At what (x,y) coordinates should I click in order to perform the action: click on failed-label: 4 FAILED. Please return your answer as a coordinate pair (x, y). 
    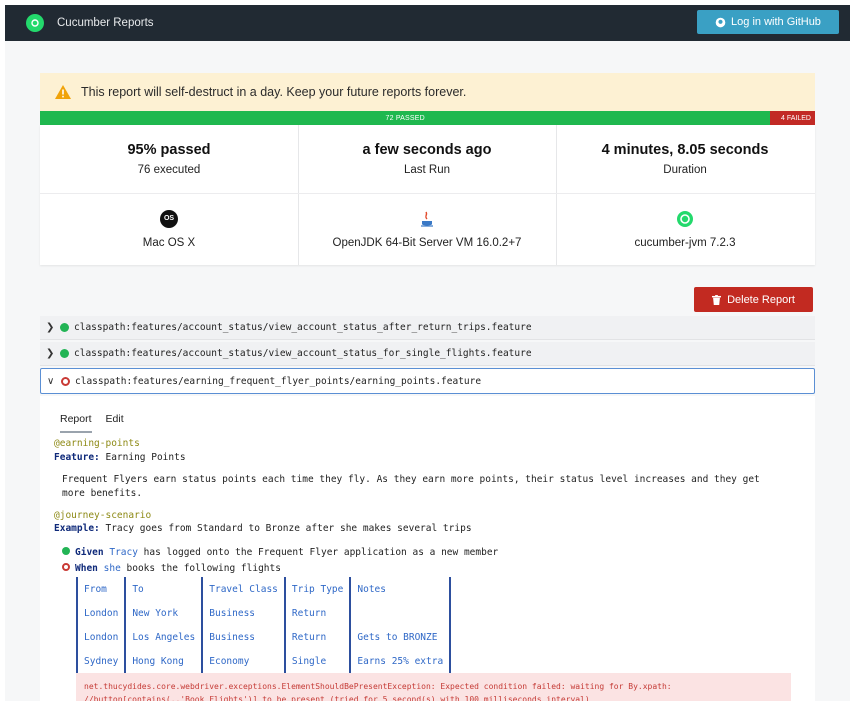
    Looking at the image, I should click on (796, 118).